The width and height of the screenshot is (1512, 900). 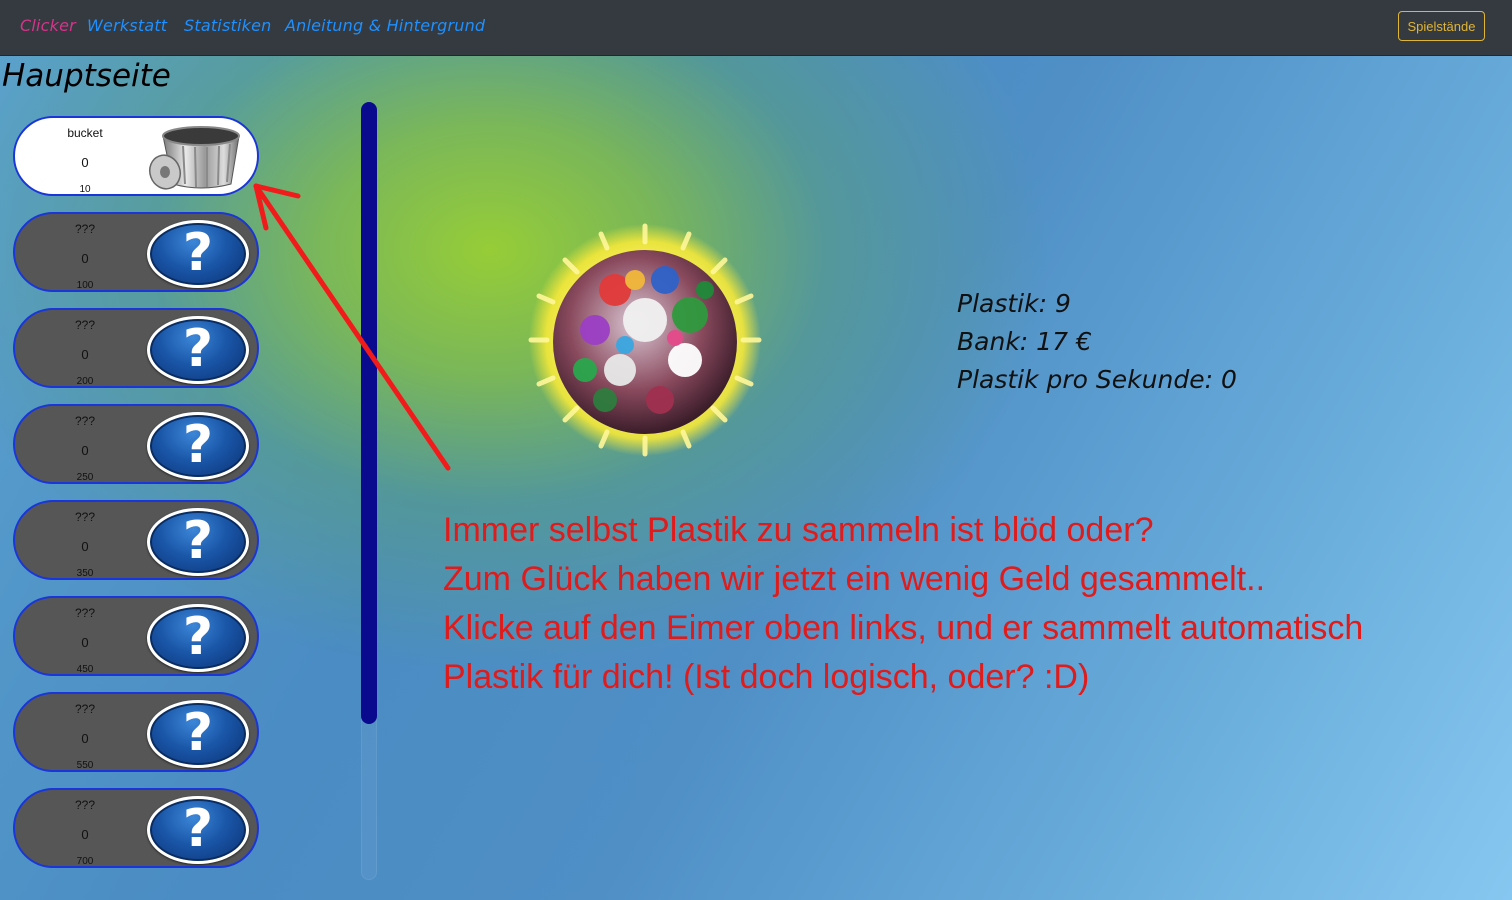 What do you see at coordinates (85, 573) in the screenshot?
I see `upgrade-cost: 350` at bounding box center [85, 573].